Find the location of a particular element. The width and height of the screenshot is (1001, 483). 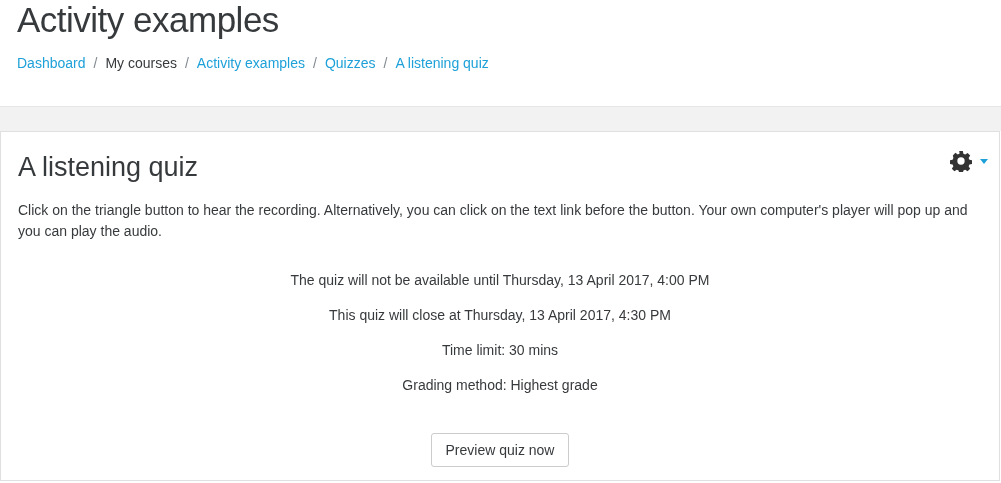

page-title: Activity examples is located at coordinates (148, 20).